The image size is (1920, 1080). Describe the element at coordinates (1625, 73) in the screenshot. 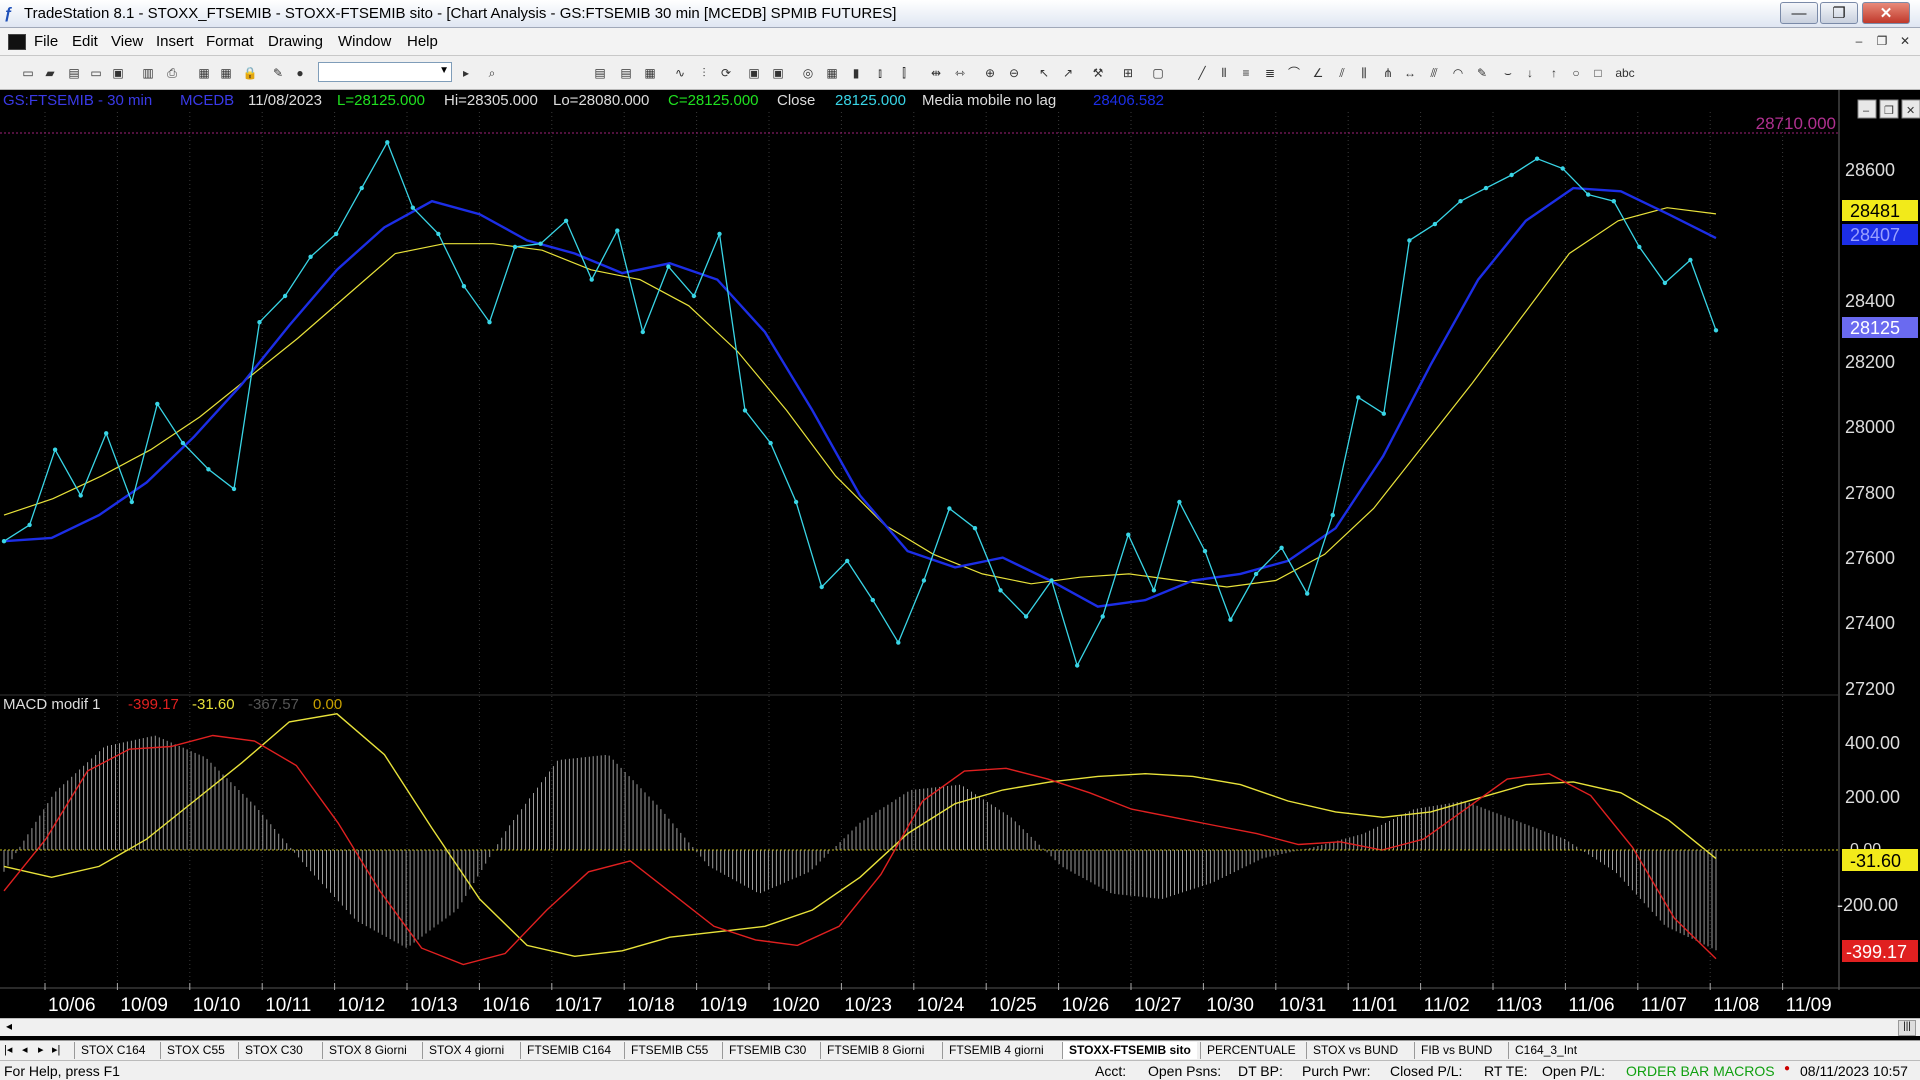

I see `text-icon: abc` at that location.